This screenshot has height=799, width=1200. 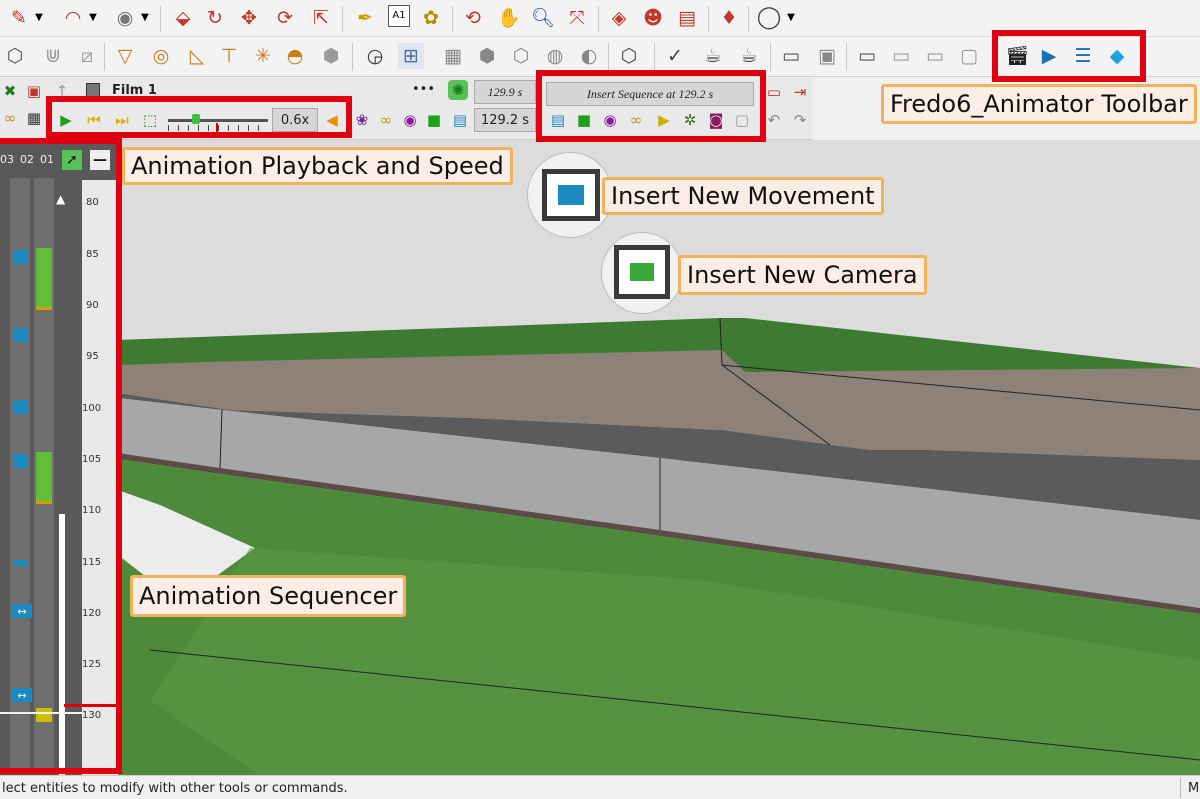 I want to click on grass-icon: ⋓, so click(x=53, y=56).